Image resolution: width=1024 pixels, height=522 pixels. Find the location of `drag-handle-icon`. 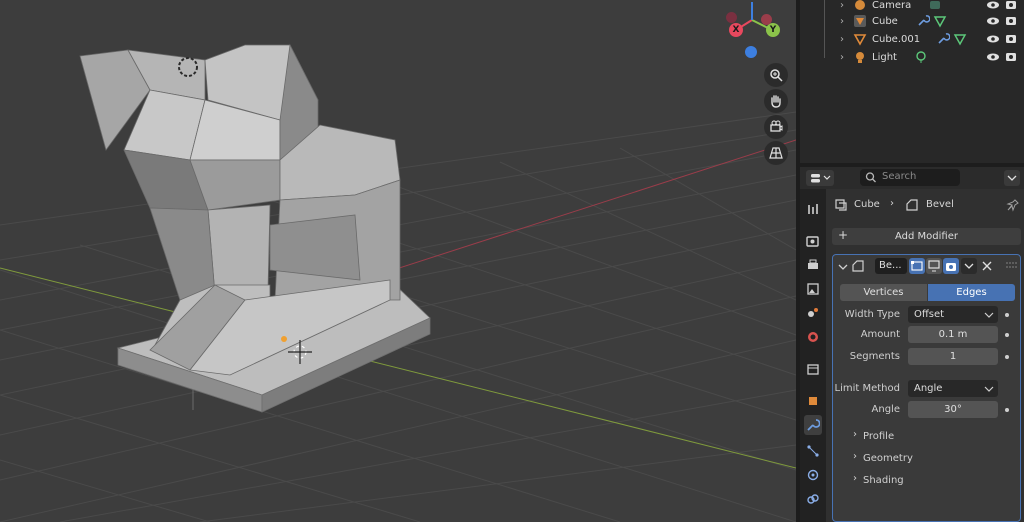

drag-handle-icon is located at coordinates (1011, 265).